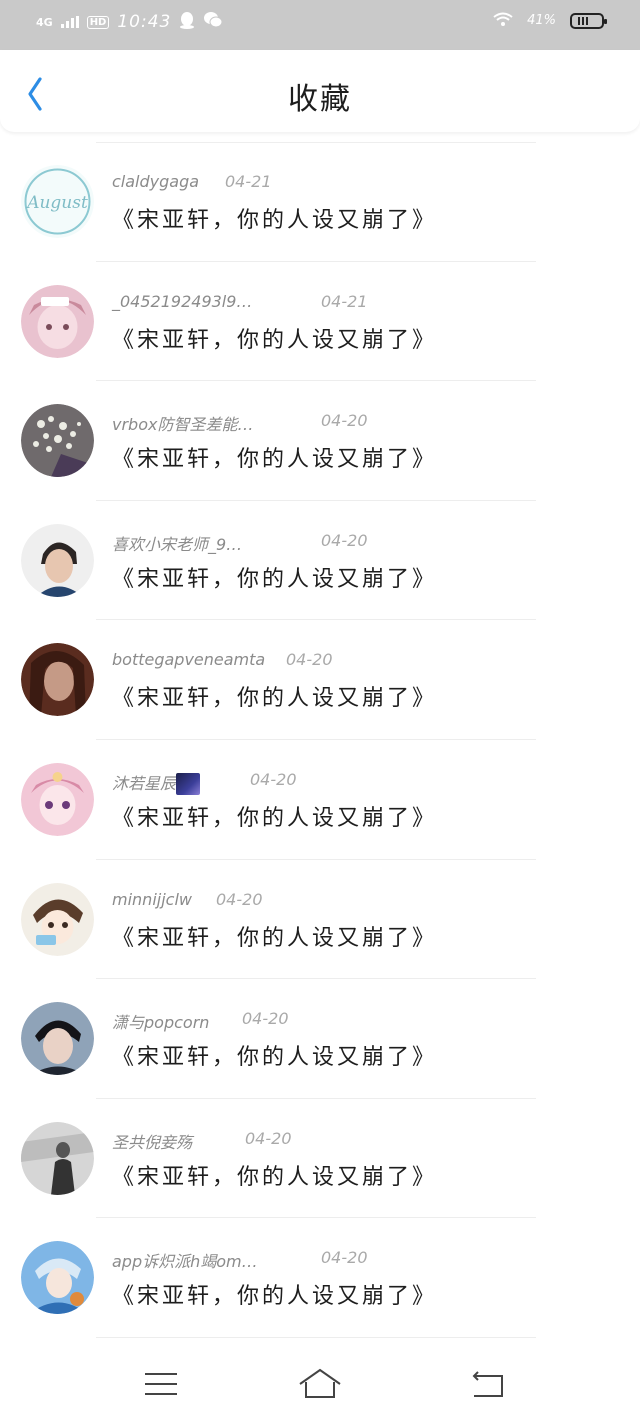 Image resolution: width=640 pixels, height=1422 pixels. Describe the element at coordinates (152, 899) in the screenshot. I see `username: minnijjclw` at that location.